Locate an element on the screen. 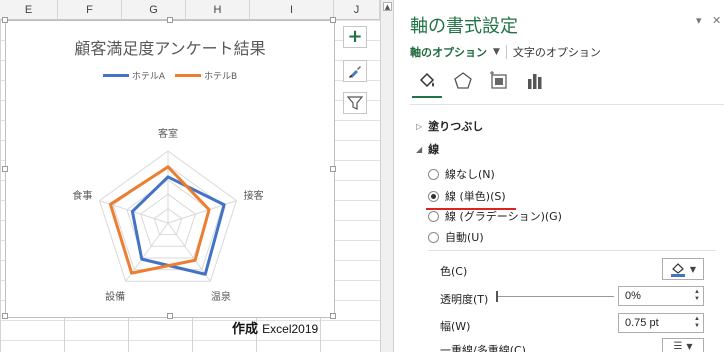 Image resolution: width=728 pixels, height=352 pixels. width-value: 0.75 pt is located at coordinates (642, 323).